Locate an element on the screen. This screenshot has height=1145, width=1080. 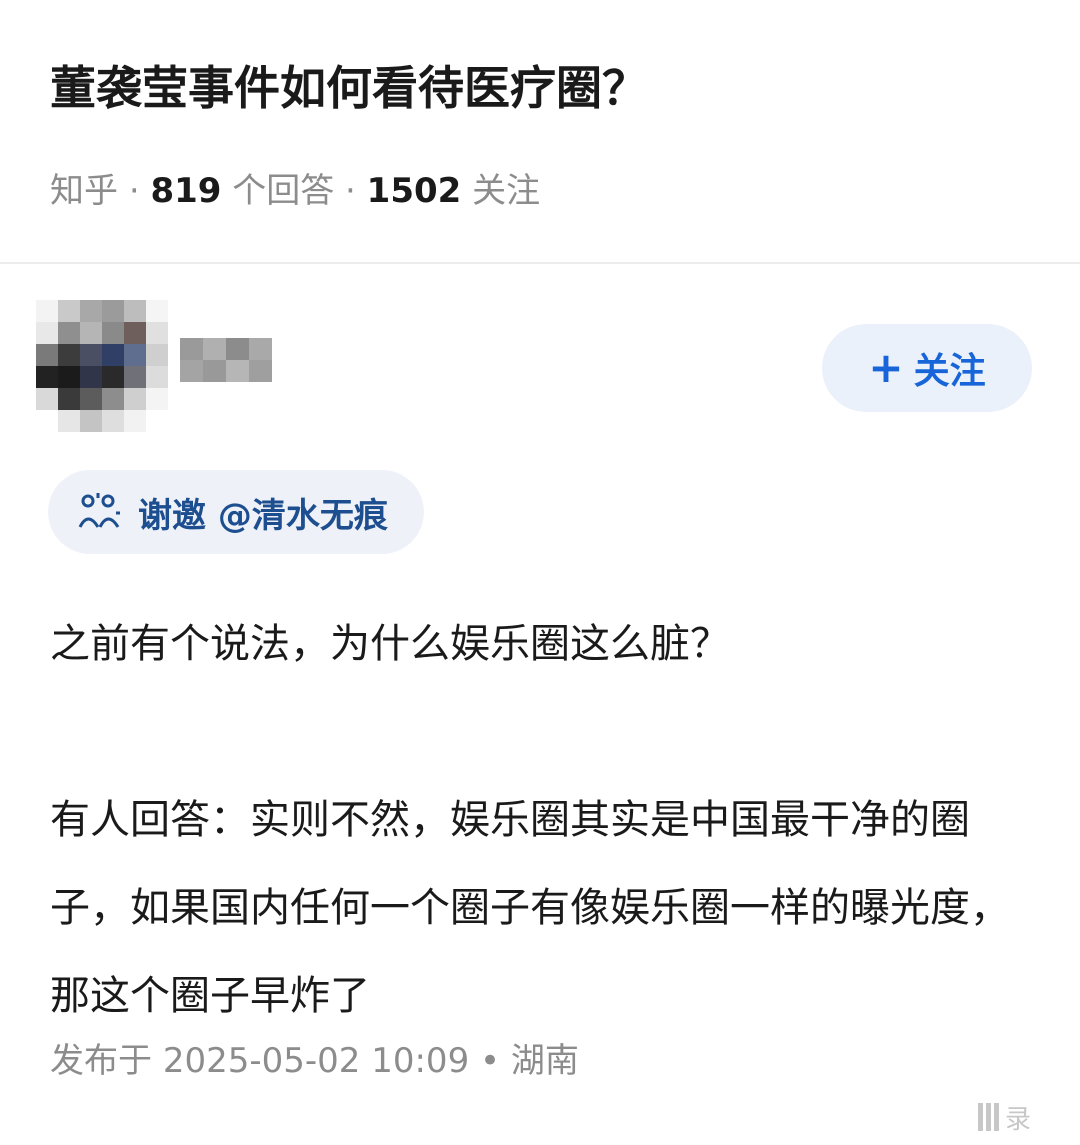
answer-count-unit: 个回答 is located at coordinates (283, 191).